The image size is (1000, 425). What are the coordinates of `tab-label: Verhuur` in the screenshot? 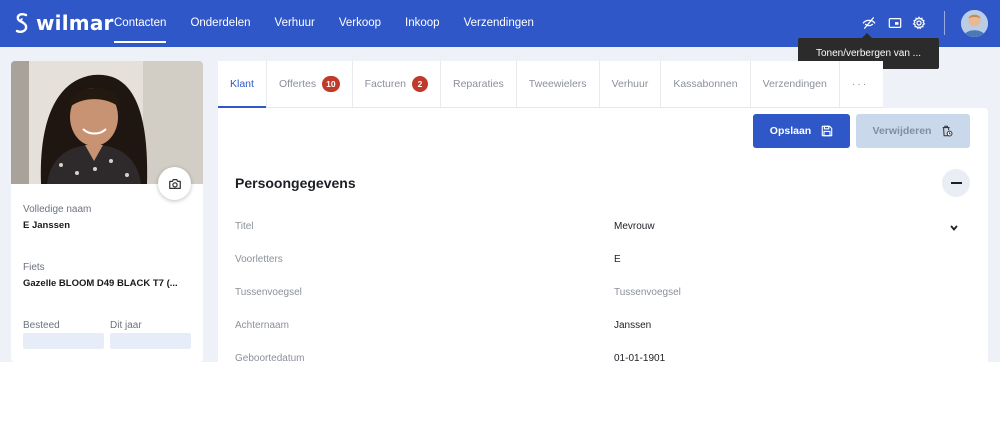 It's located at (630, 84).